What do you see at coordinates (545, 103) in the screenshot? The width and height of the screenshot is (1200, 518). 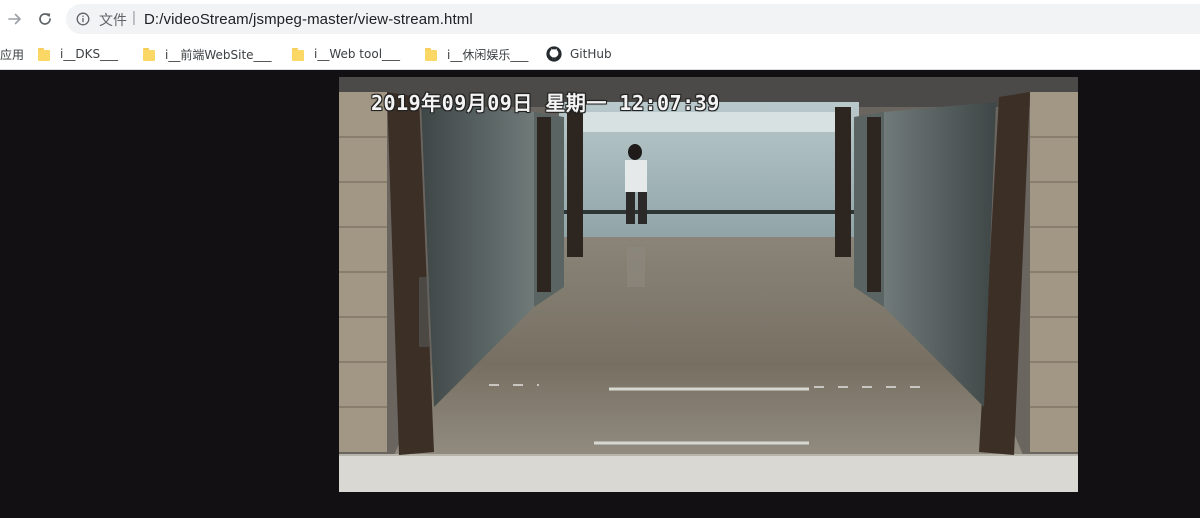 I see `timestamp-overlay: 2019年09月09日 星期一 12:07:39` at bounding box center [545, 103].